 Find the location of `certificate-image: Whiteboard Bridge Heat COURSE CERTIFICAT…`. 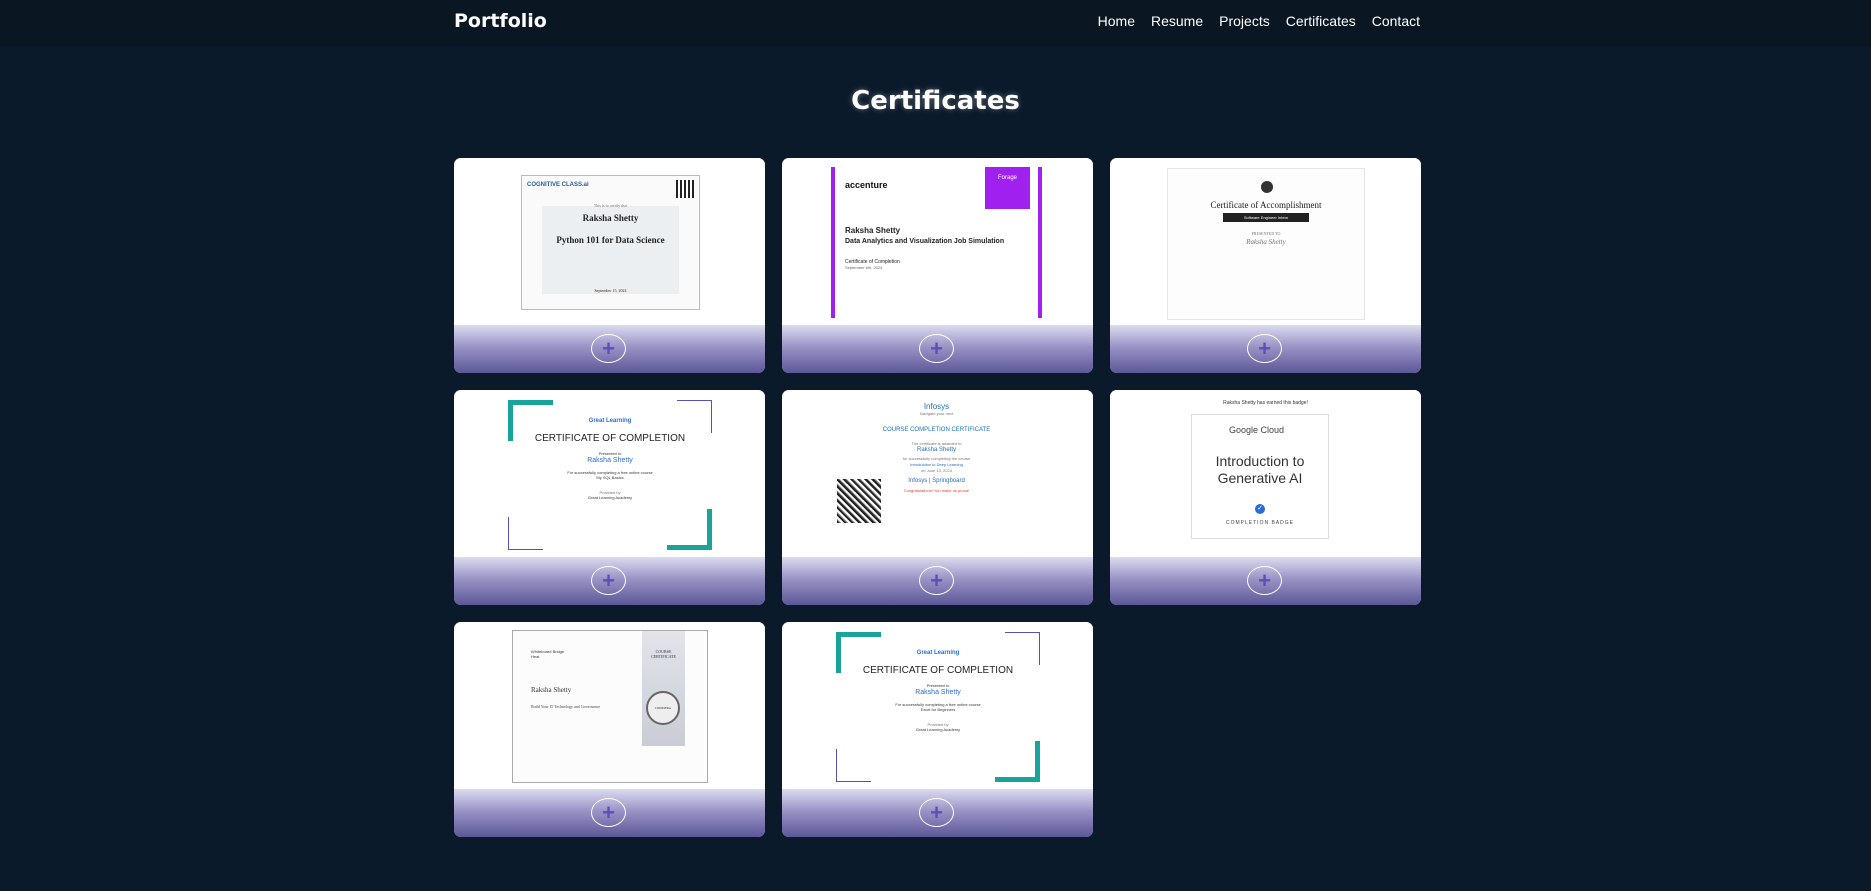

certificate-image: Whiteboard Bridge Heat COURSE CERTIFICAT… is located at coordinates (609, 705).